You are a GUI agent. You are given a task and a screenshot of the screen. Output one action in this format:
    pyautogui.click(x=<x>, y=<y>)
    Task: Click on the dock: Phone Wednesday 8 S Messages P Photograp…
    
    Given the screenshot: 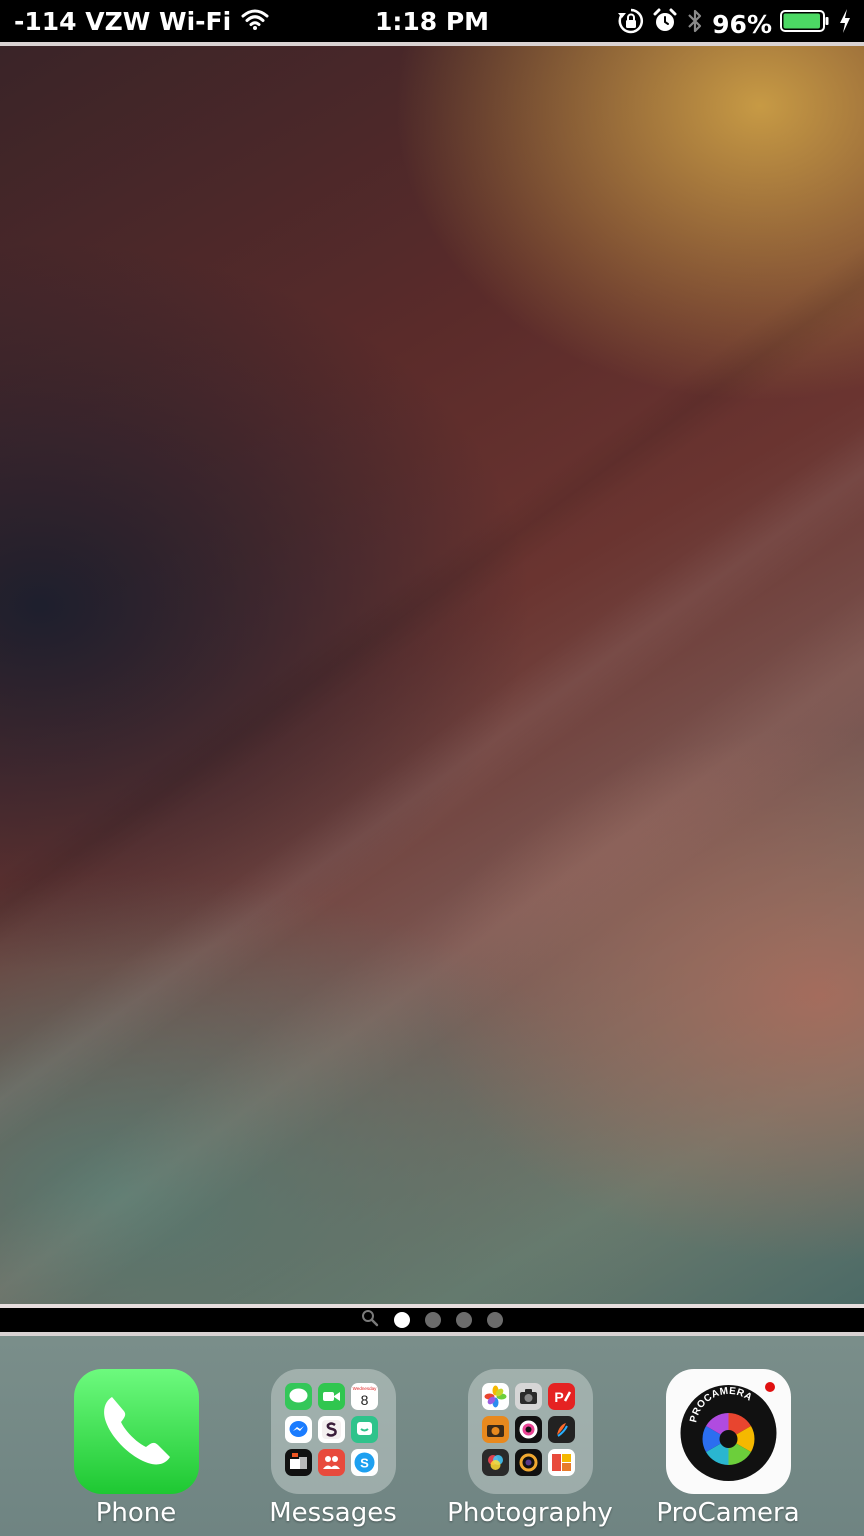 What is the action you would take?
    pyautogui.click(x=432, y=1436)
    